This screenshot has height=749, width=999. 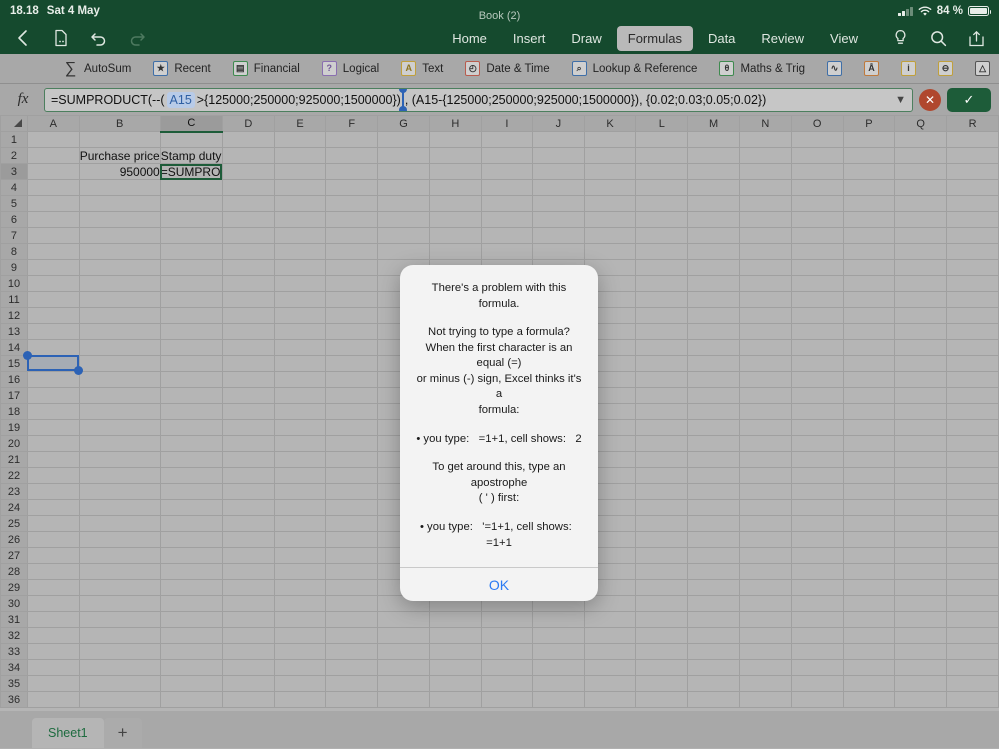 What do you see at coordinates (499, 386) in the screenshot?
I see `dialog-explanation-line-3: or minus (-) sign, Excel thinks it's a` at bounding box center [499, 386].